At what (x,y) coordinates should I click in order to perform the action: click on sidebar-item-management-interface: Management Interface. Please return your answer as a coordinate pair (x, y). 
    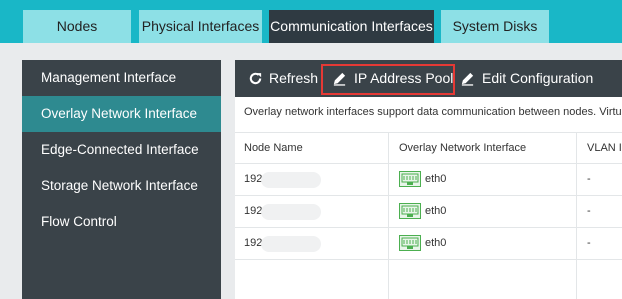
    Looking at the image, I should click on (121, 78).